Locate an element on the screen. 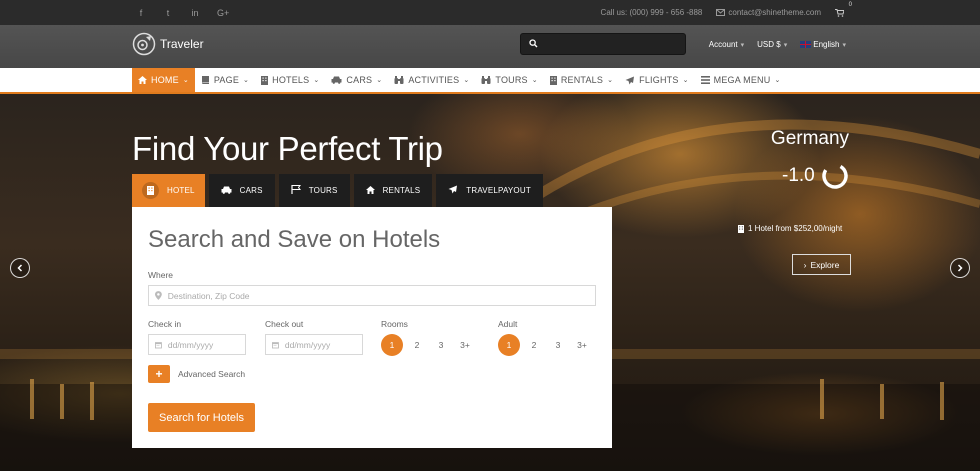 This screenshot has height=471, width=980. hero-title: Find Your Perfect Trip is located at coordinates (287, 148).